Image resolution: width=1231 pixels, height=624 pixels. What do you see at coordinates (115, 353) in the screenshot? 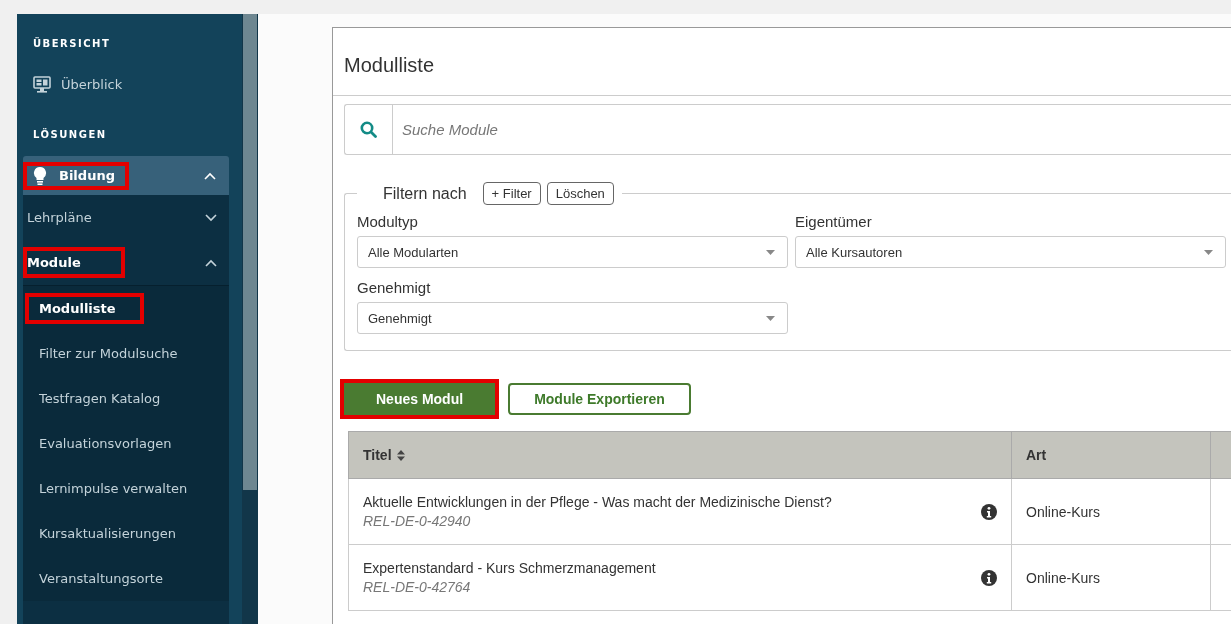
I see `submenu-link: Filter zur Modulsuche` at bounding box center [115, 353].